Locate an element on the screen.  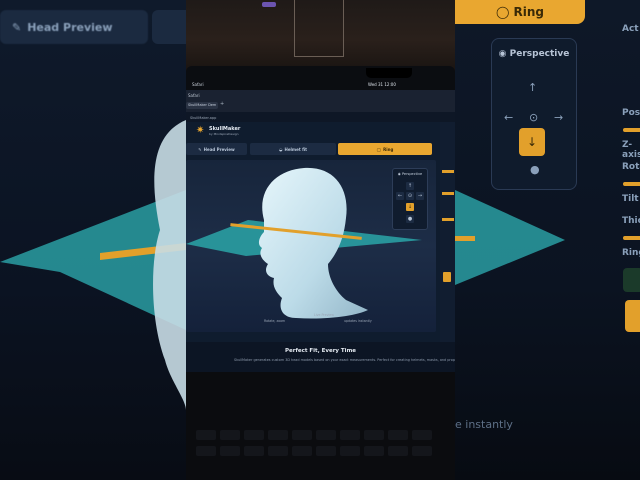
footer-title: Perfect Fit, Every Time is located at coordinates (320, 351).